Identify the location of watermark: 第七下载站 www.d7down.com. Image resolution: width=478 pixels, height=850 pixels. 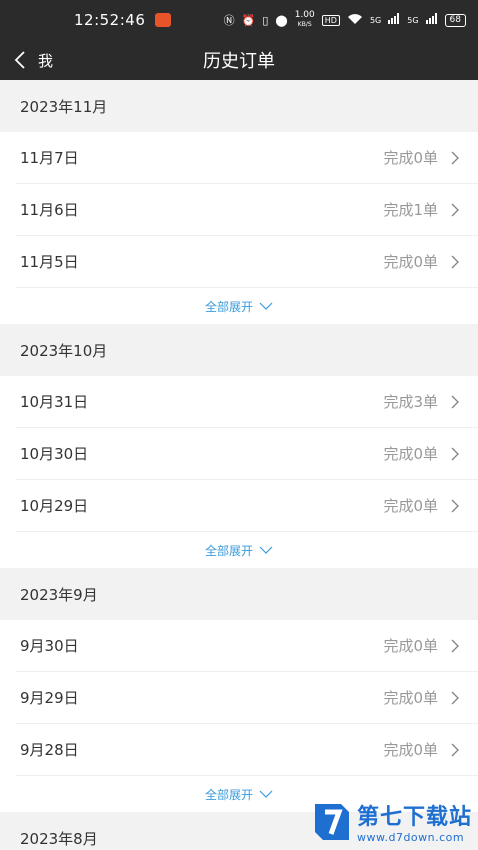
(391, 821).